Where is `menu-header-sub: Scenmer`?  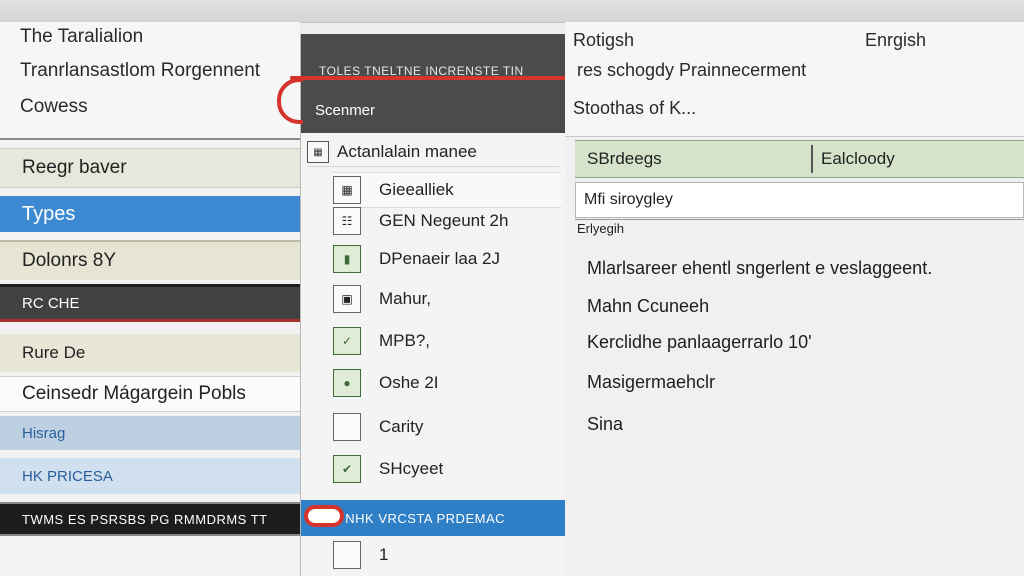
menu-header-sub: Scenmer is located at coordinates (345, 110).